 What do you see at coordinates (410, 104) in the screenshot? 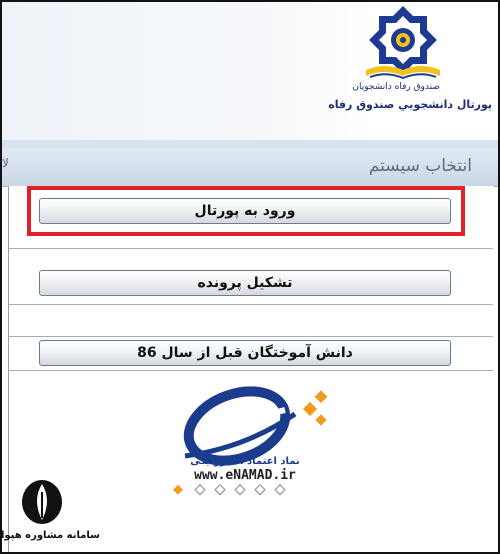
I see `portal-title: پورتال دانشجويي صندوق رفاه` at bounding box center [410, 104].